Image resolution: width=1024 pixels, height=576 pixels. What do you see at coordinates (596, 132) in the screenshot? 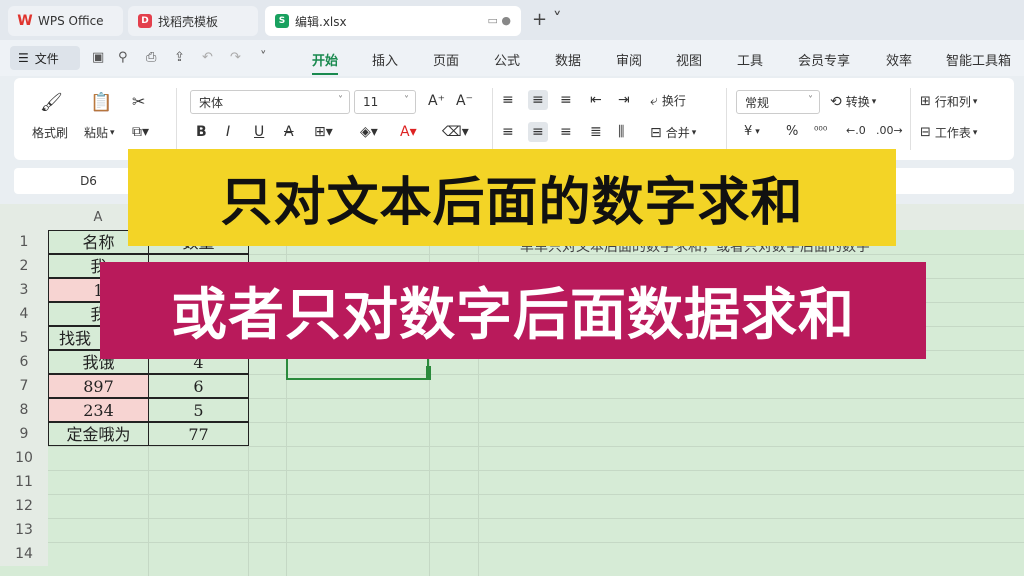
I see `justify-icon: ≣` at bounding box center [596, 132].